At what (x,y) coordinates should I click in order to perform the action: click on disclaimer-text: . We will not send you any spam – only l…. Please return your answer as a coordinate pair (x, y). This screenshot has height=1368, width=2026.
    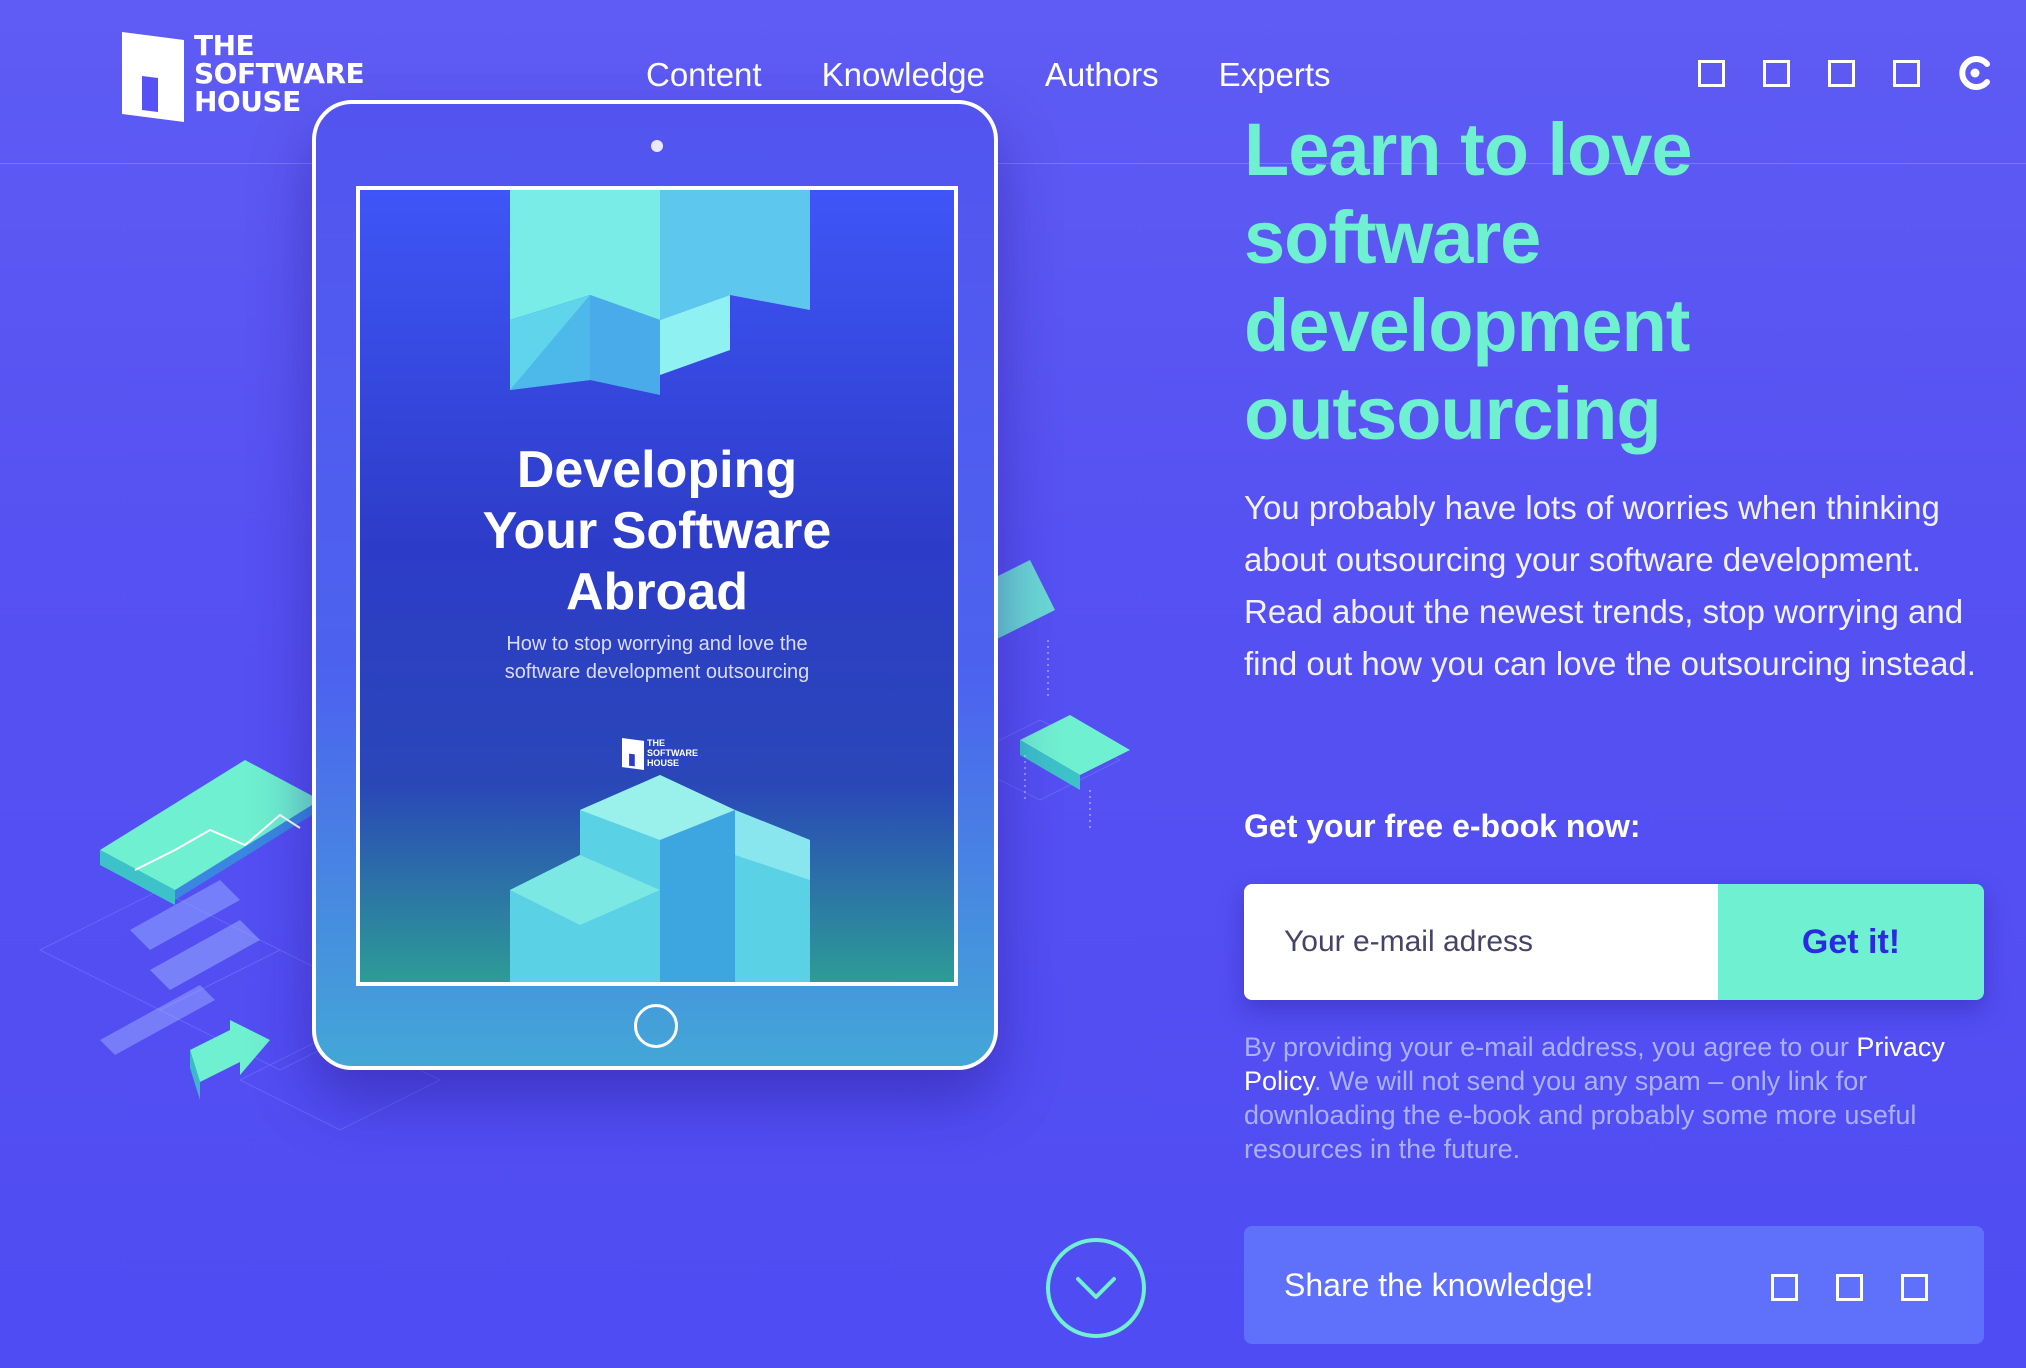
    Looking at the image, I should click on (1580, 1115).